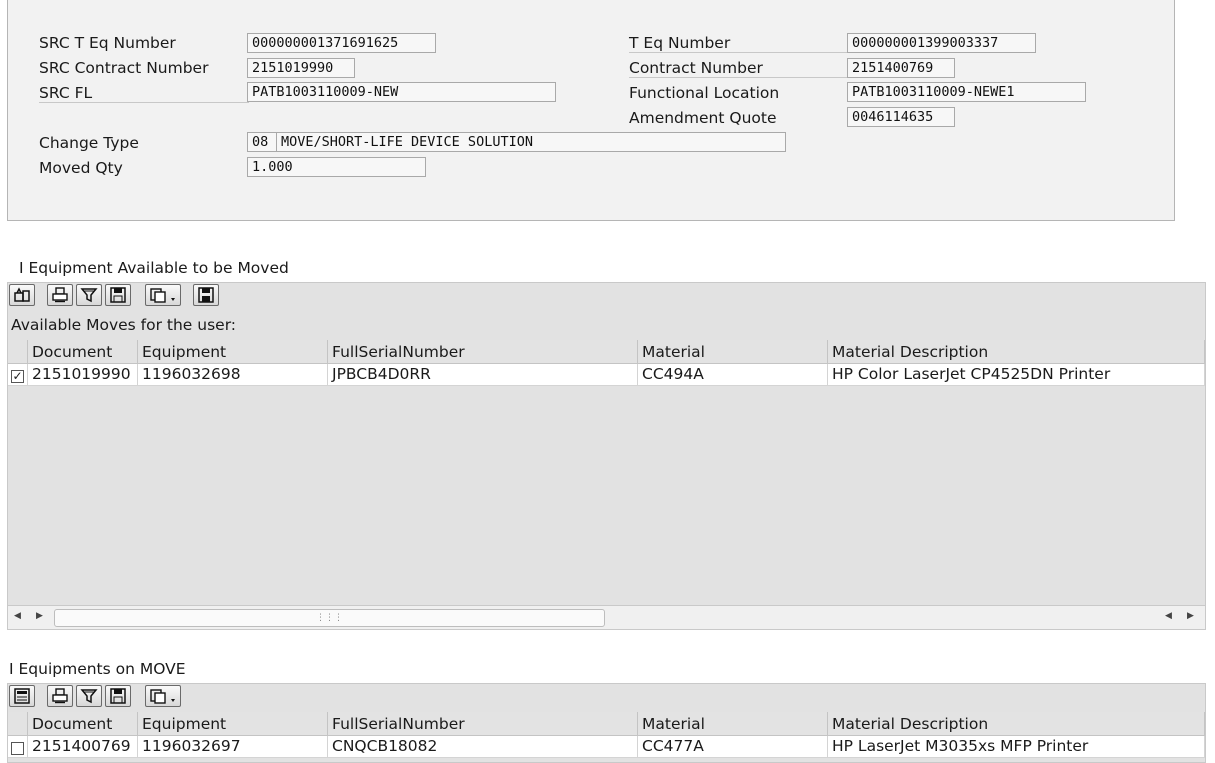  Describe the element at coordinates (483, 352) in the screenshot. I see `available-col-header-serial: FullSerialNumber` at that location.